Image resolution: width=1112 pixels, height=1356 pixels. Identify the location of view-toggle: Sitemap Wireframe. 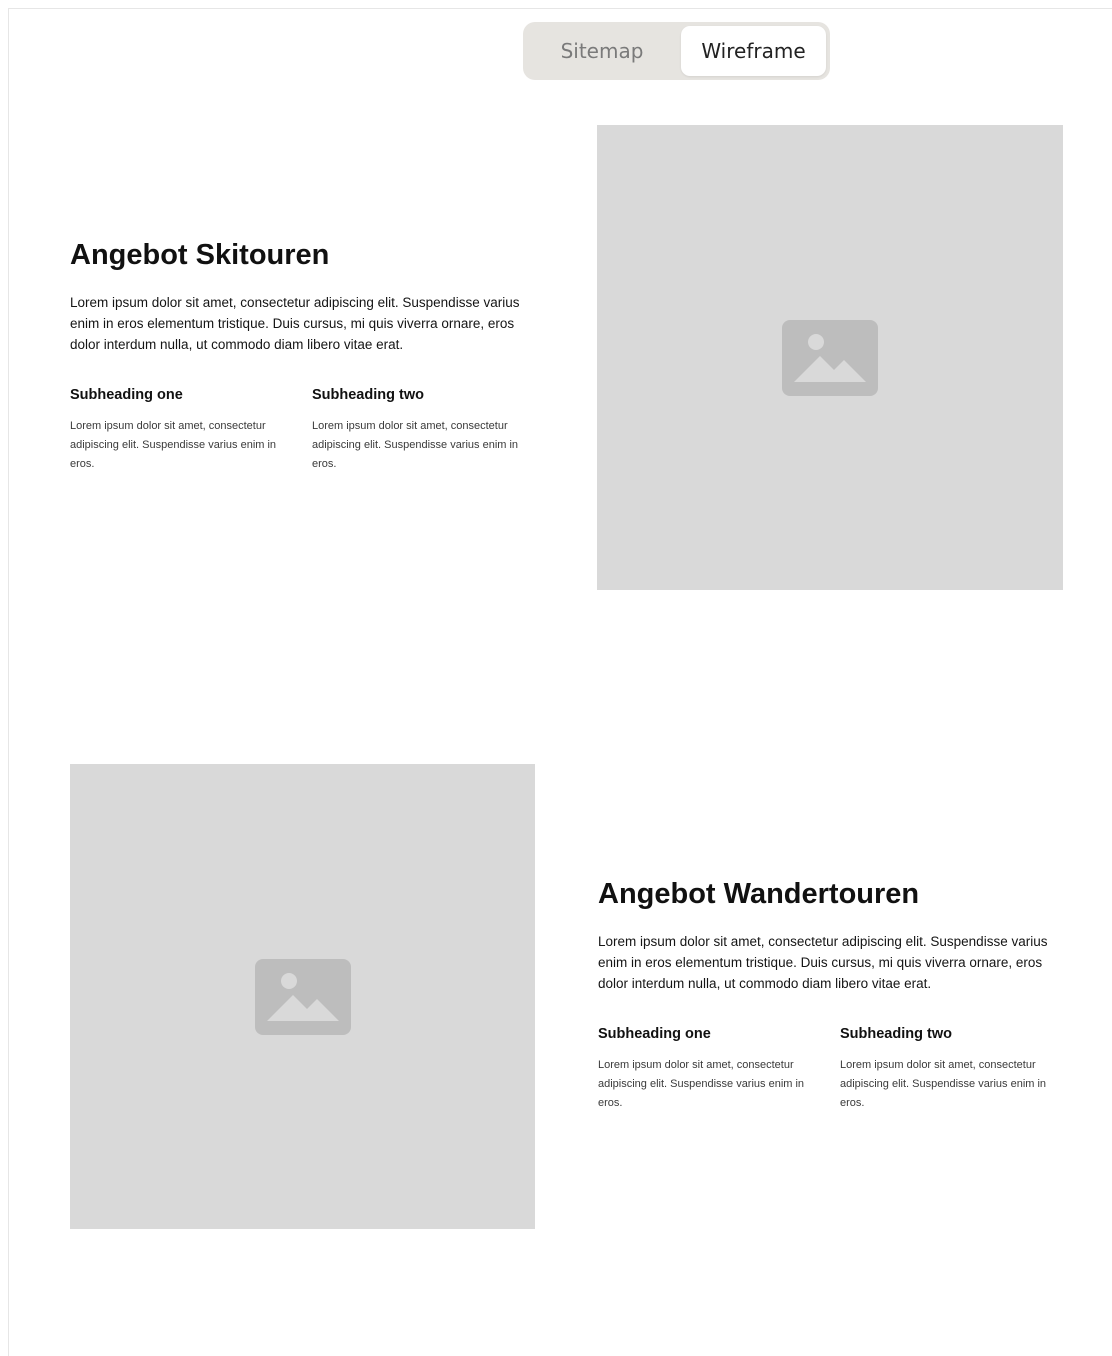
(676, 51).